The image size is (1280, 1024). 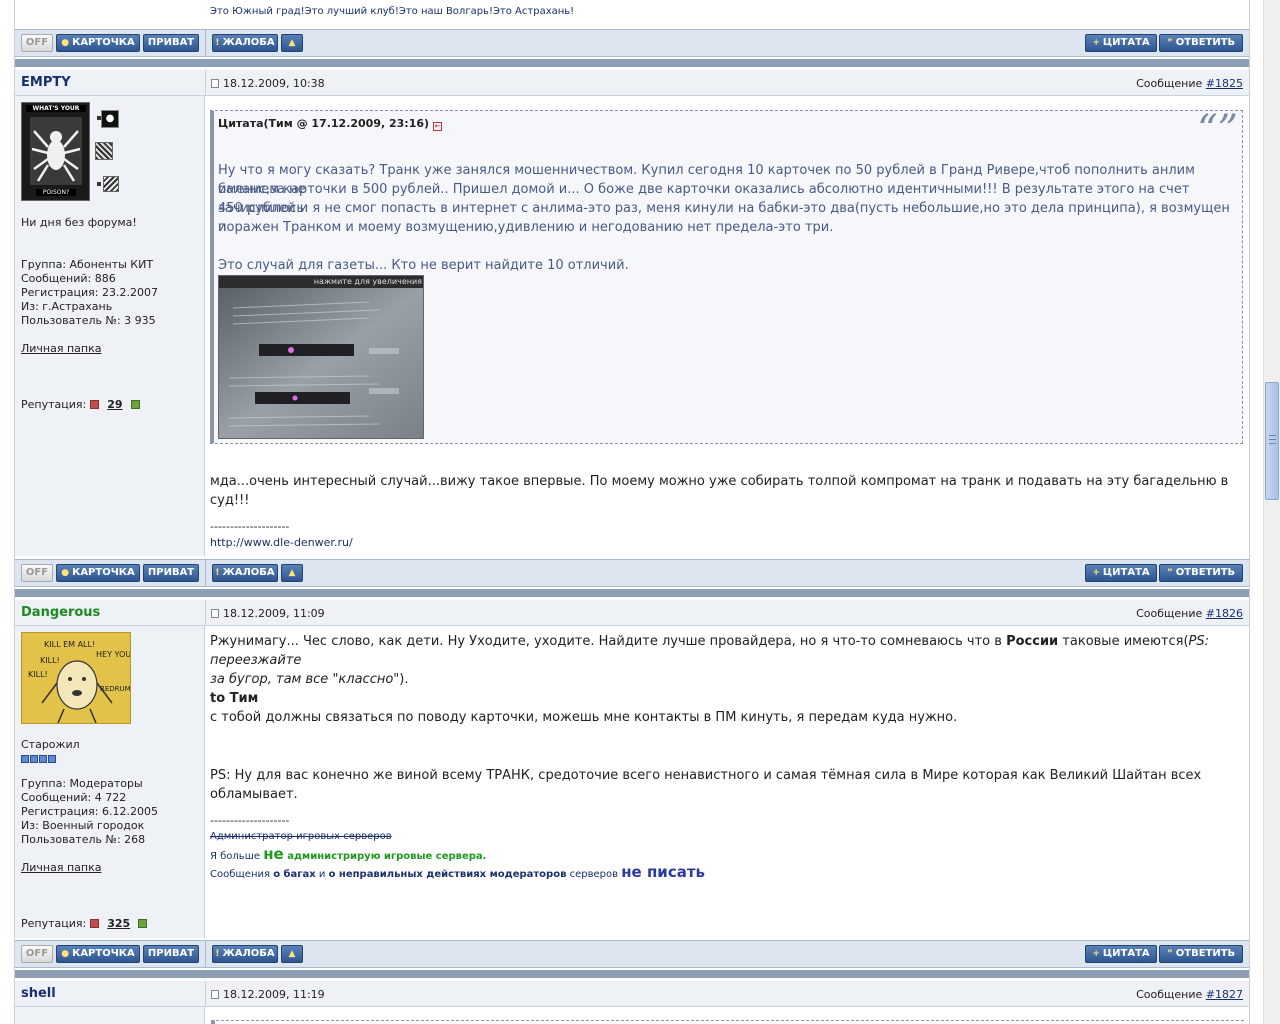 I want to click on goto-quote-icon: ←, so click(x=438, y=126).